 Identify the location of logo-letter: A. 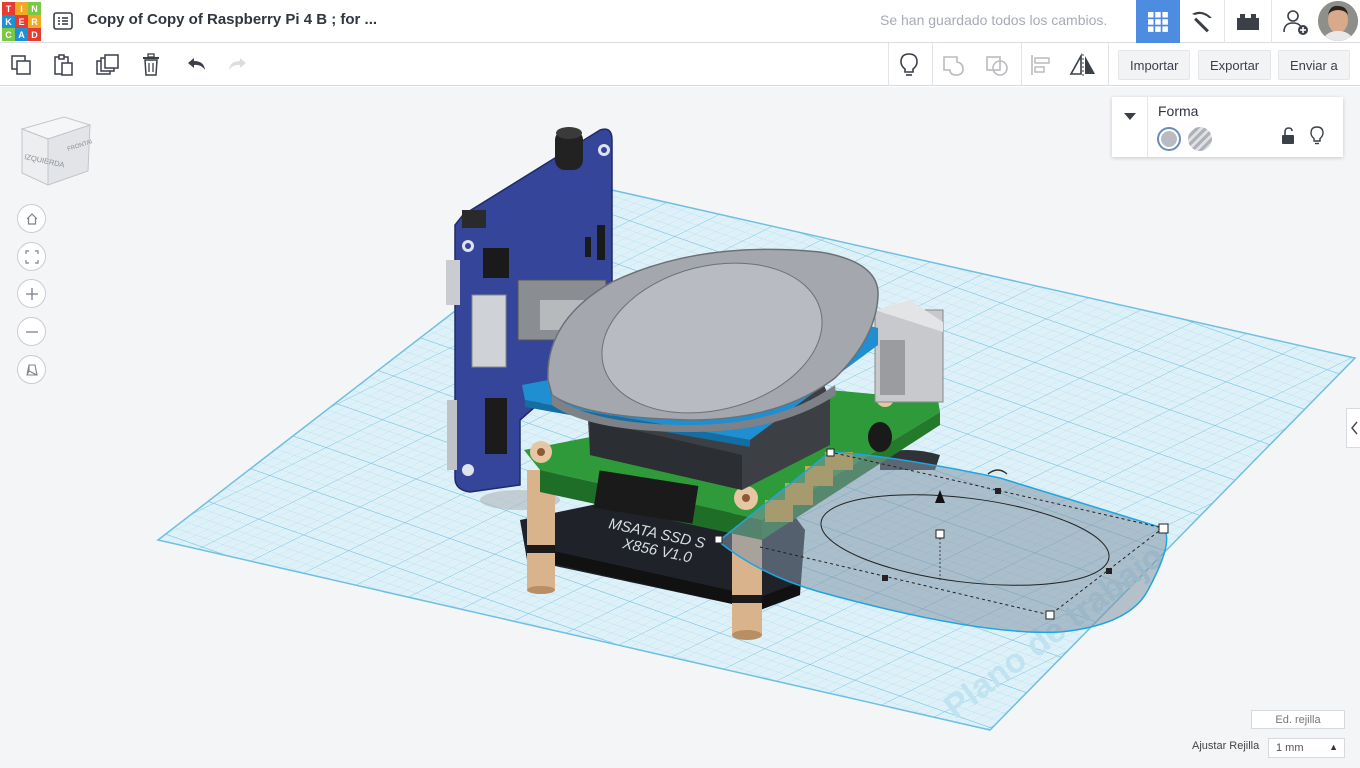
(21, 34).